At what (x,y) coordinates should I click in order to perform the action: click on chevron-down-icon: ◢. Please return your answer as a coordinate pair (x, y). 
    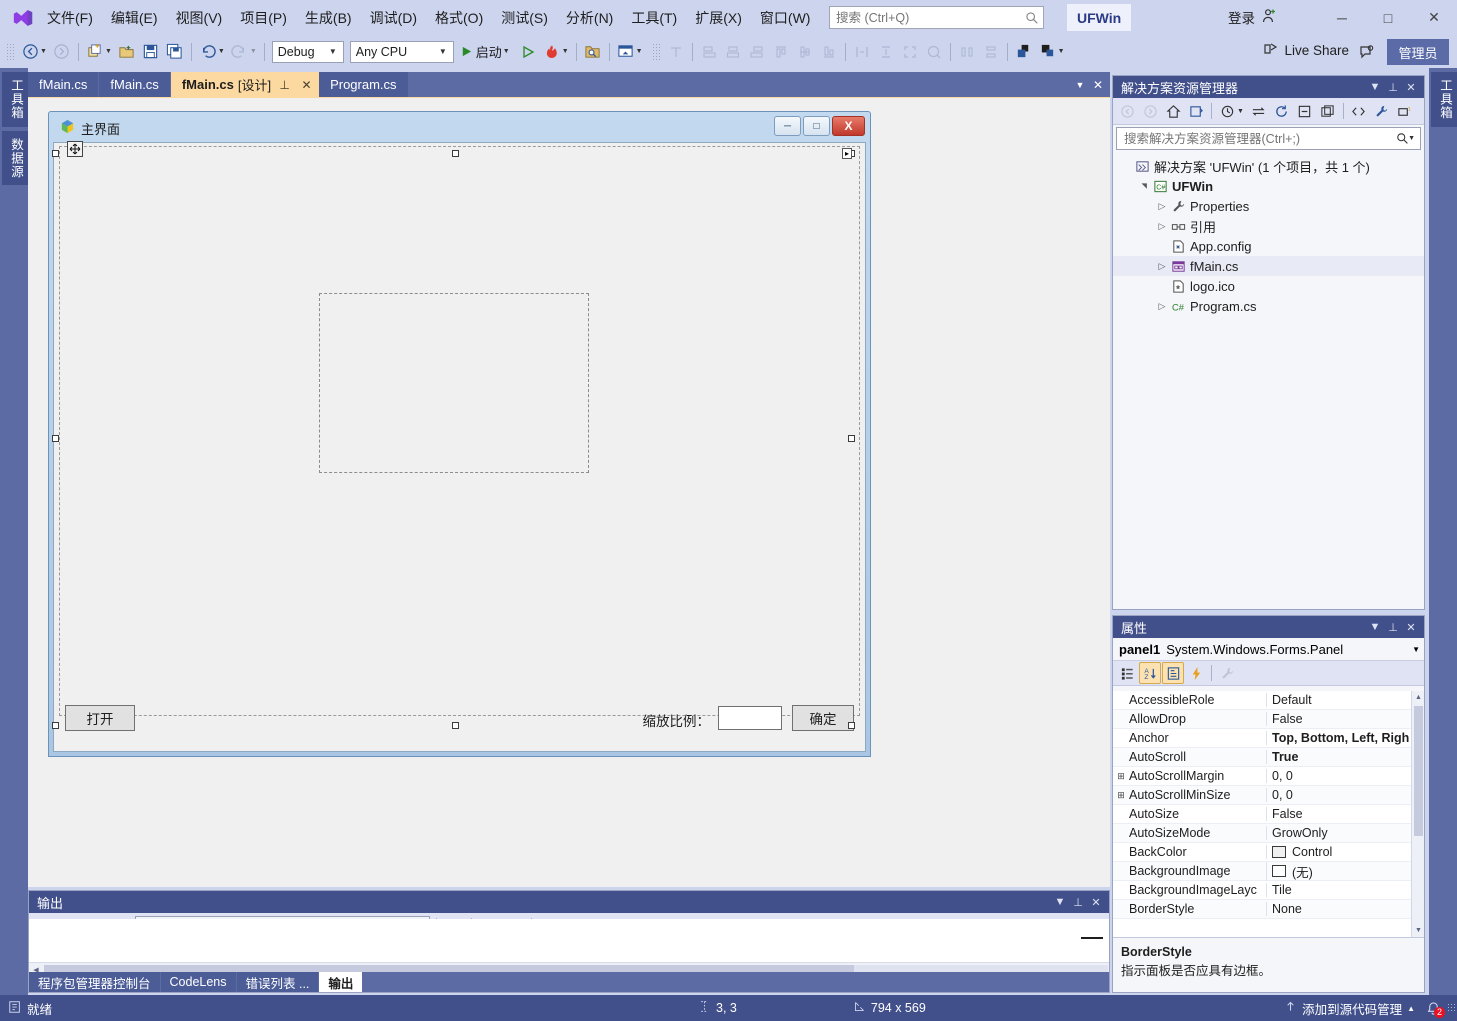
    Looking at the image, I should click on (1144, 186).